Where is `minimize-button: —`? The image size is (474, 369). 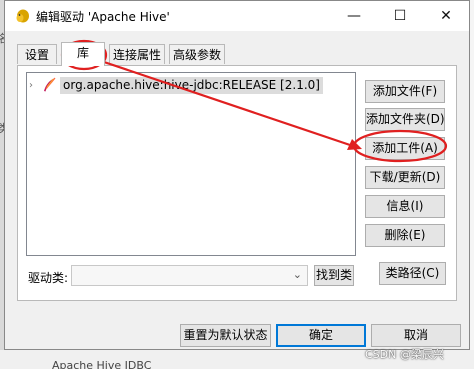
minimize-button: — is located at coordinates (354, 16).